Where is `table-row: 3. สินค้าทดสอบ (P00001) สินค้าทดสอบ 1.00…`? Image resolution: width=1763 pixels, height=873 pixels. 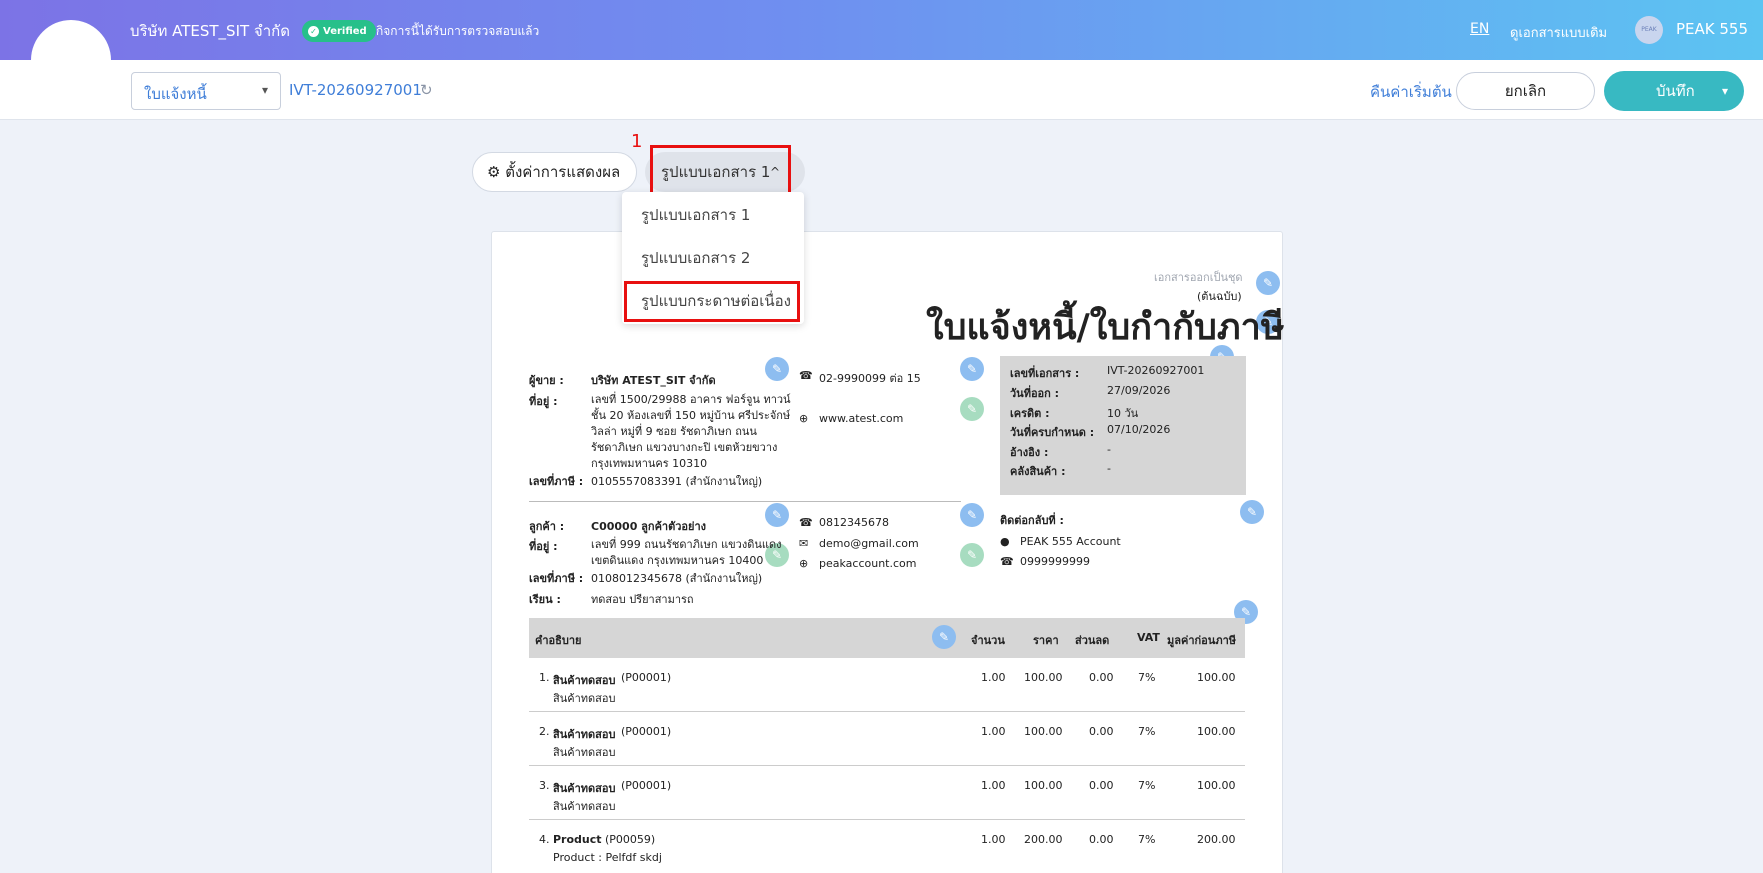
table-row: 3. สินค้าทดสอบ (P00001) สินค้าทดสอบ 1.00… is located at coordinates (887, 793).